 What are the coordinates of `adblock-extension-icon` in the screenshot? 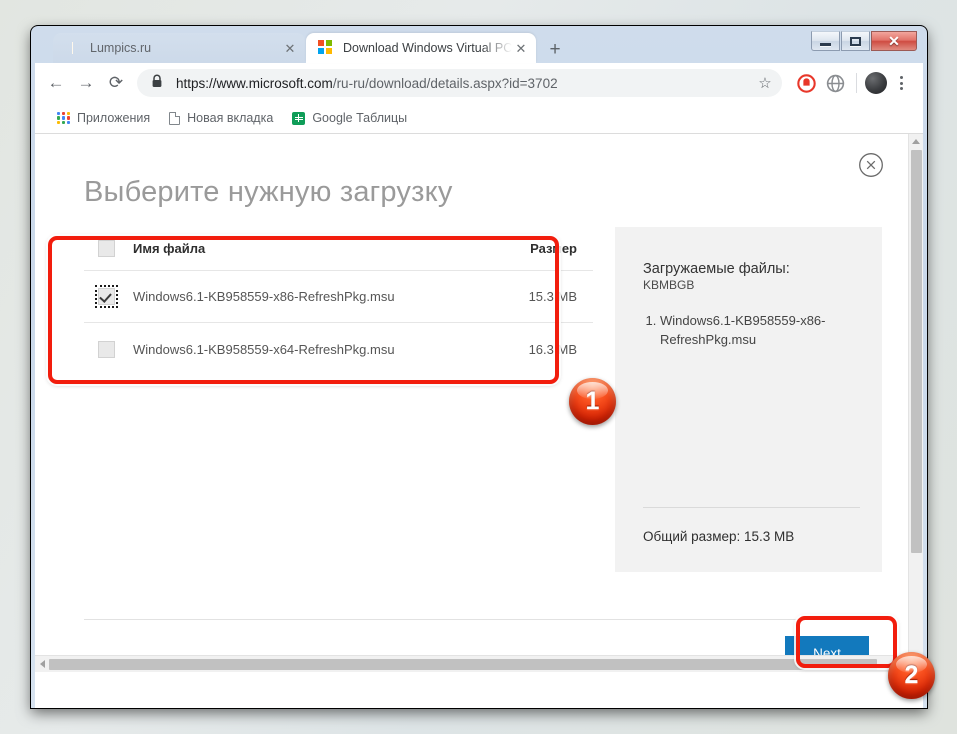 It's located at (806, 83).